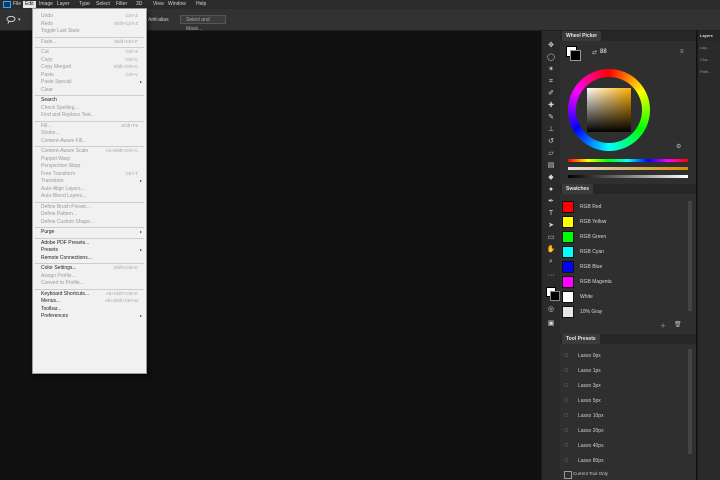 The image size is (720, 480). What do you see at coordinates (625, 416) in the screenshot?
I see `tool-preset-item: ◌ Lasso 10px` at bounding box center [625, 416].